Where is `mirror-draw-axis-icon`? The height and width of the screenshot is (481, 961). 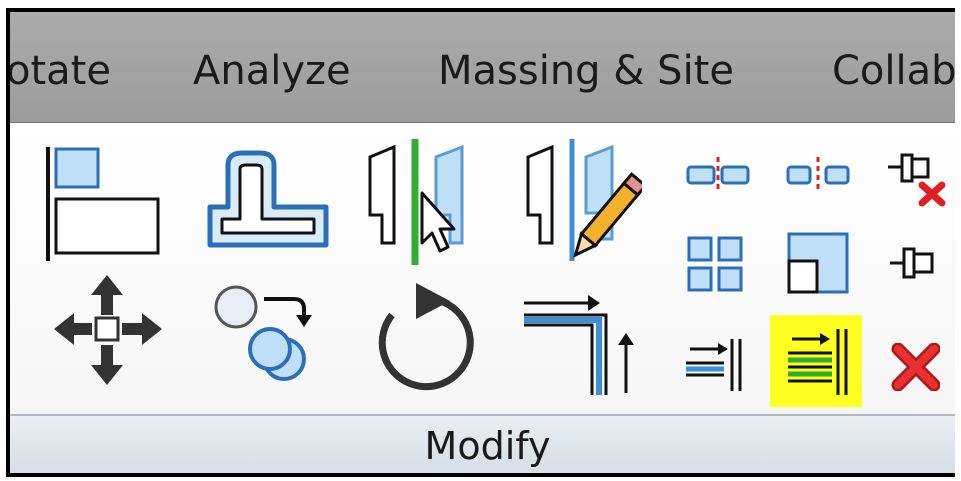
mirror-draw-axis-icon is located at coordinates (582, 202).